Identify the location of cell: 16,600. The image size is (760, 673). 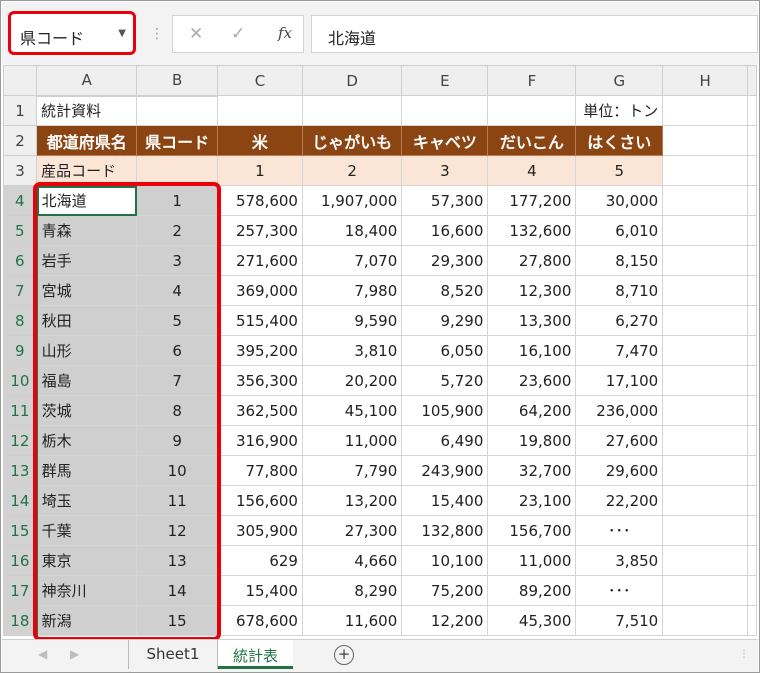
(445, 230).